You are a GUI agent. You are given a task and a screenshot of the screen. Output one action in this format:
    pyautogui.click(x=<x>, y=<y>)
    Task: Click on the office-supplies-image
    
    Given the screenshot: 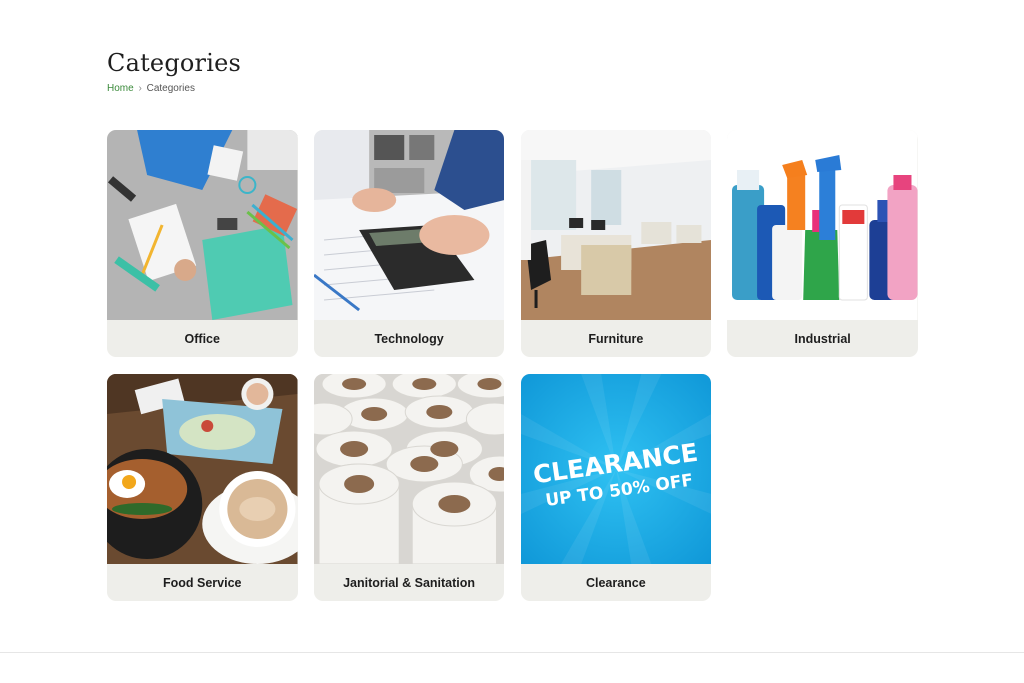 What is the action you would take?
    pyautogui.click(x=202, y=225)
    